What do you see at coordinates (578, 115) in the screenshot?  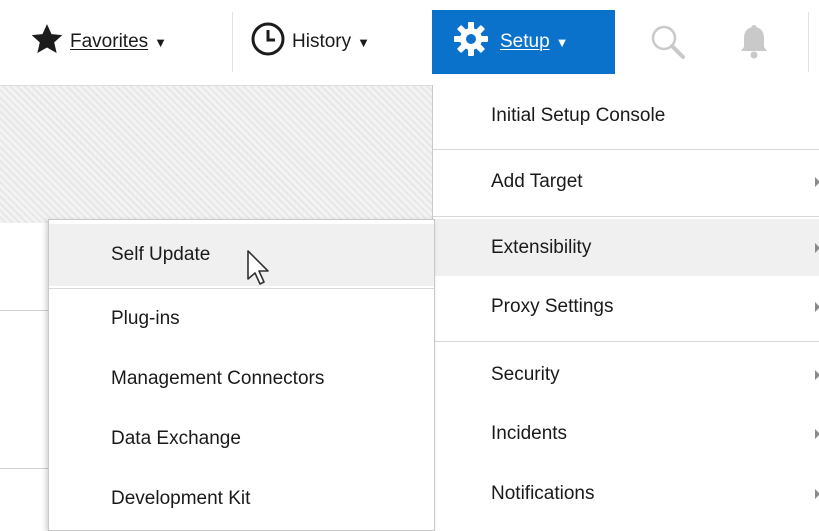 I see `menu-item-label: Initial Setup Console` at bounding box center [578, 115].